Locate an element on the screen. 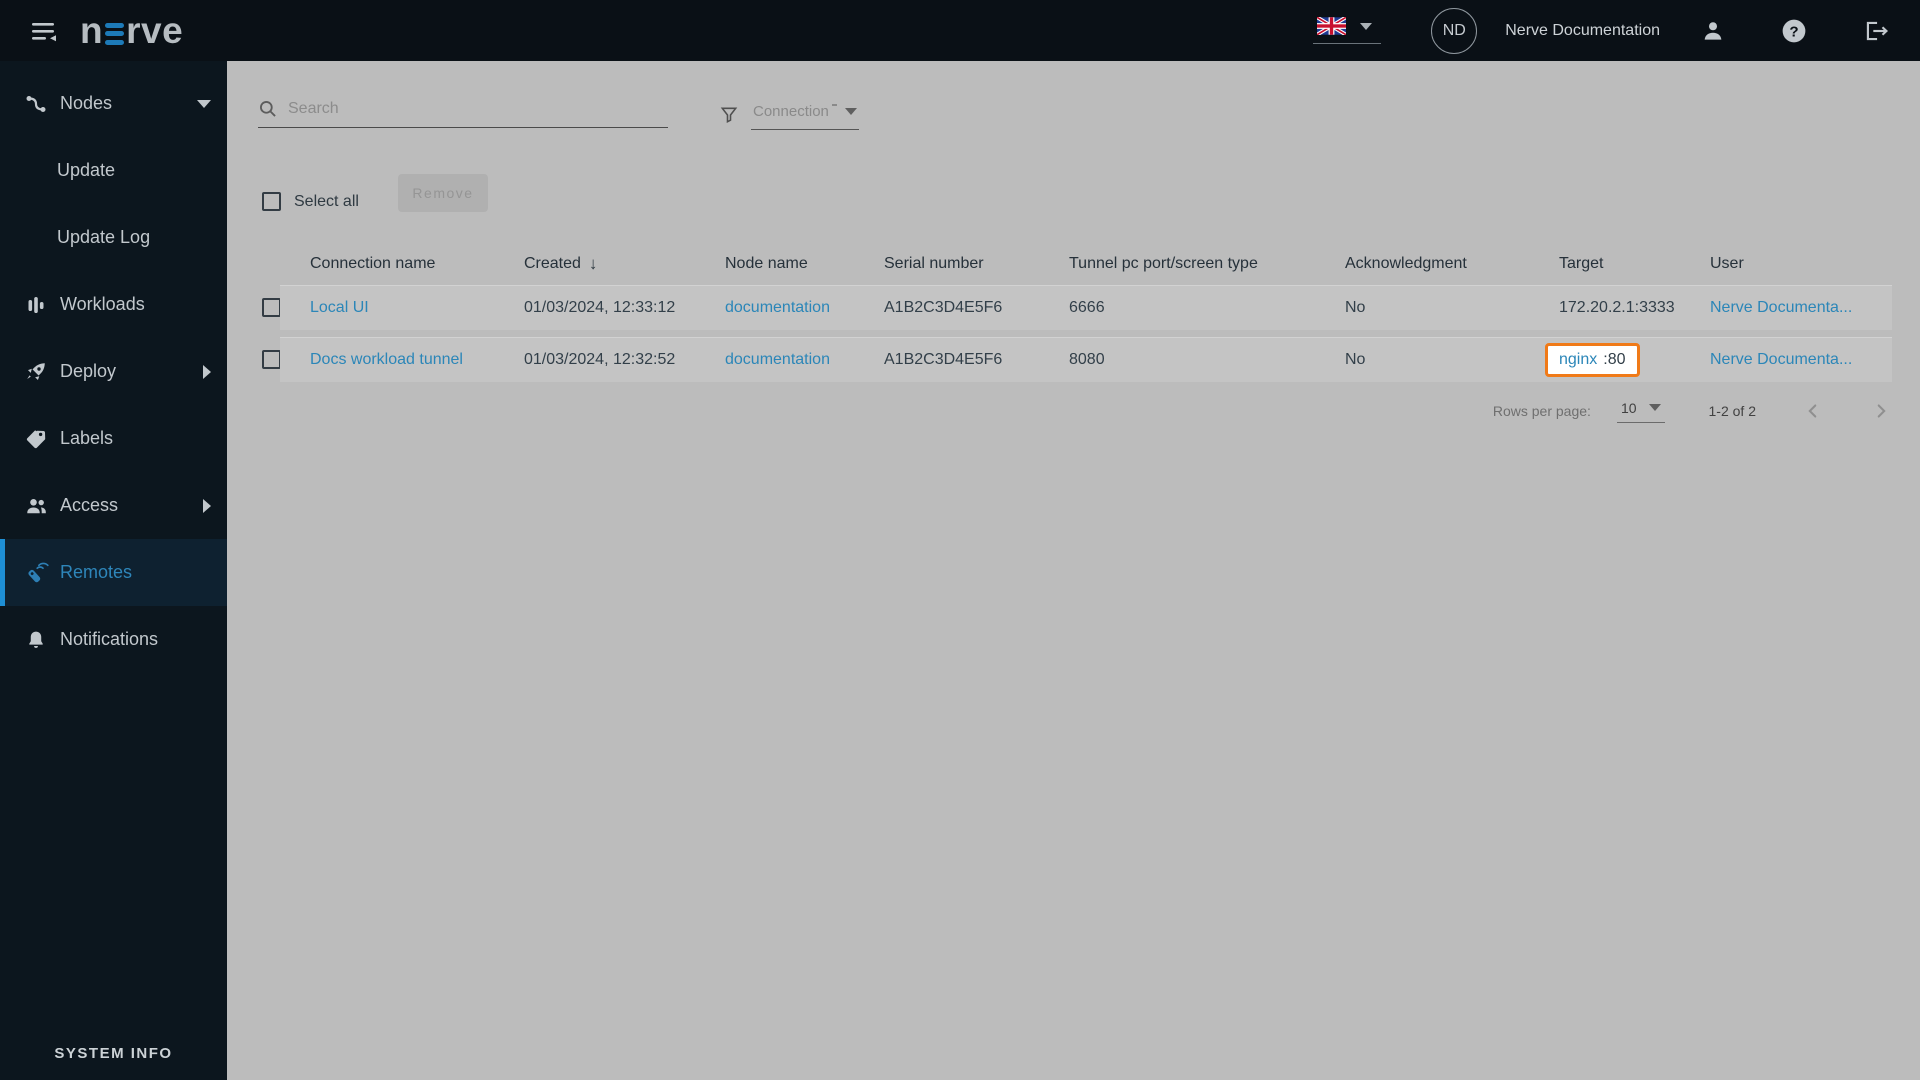  filter-label-truncation-mark is located at coordinates (834, 105).